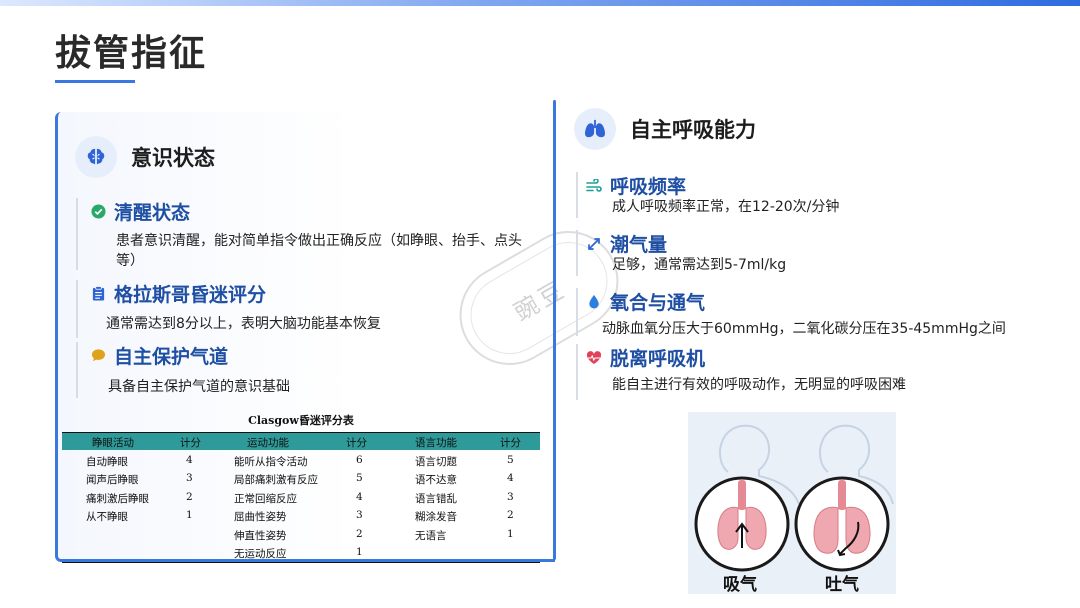 The width and height of the screenshot is (1080, 608). I want to click on lungs-icon, so click(595, 129).